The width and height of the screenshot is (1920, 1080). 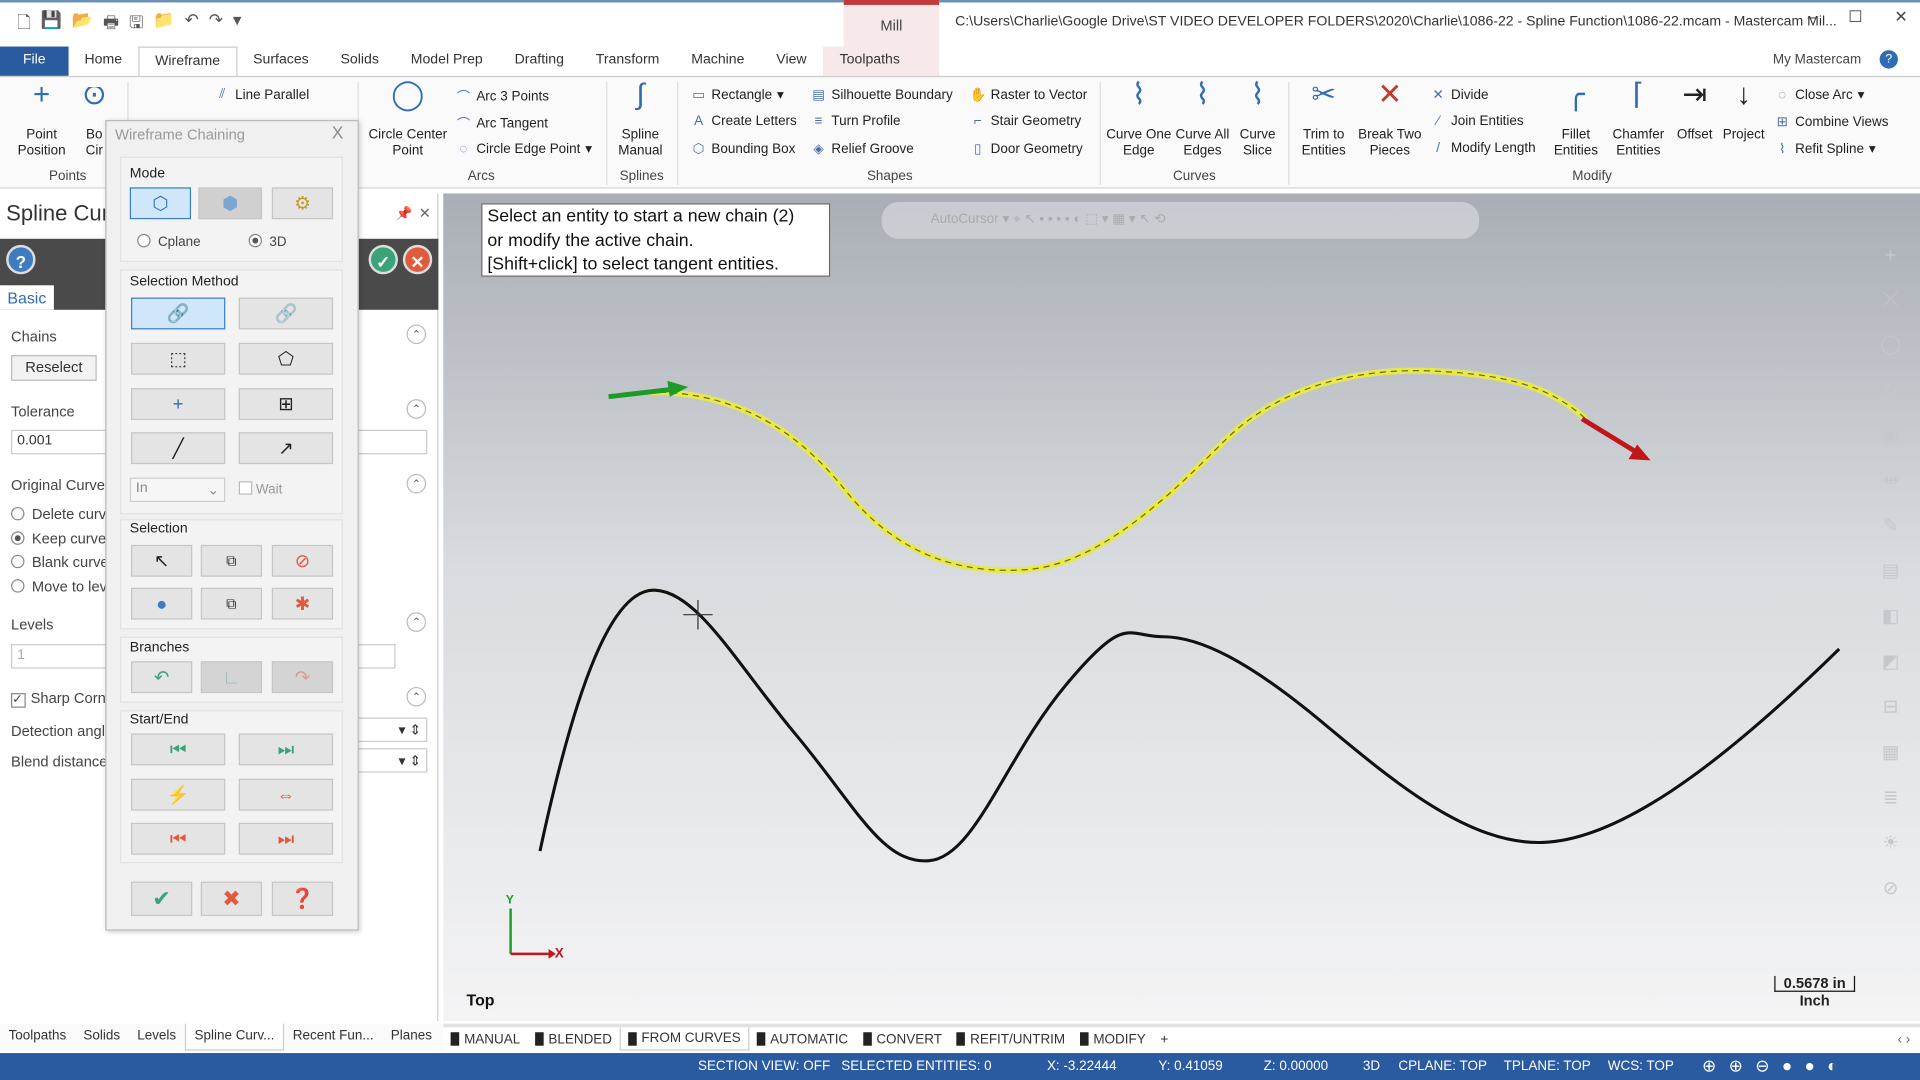 I want to click on selection-toolbar: AutoCursor ▾ ⌖ ↖ ▪ ▪ ▪ ▪ ◐ ⬚ ▾ ▦ ▾ ↖ ⟲, so click(x=1180, y=220).